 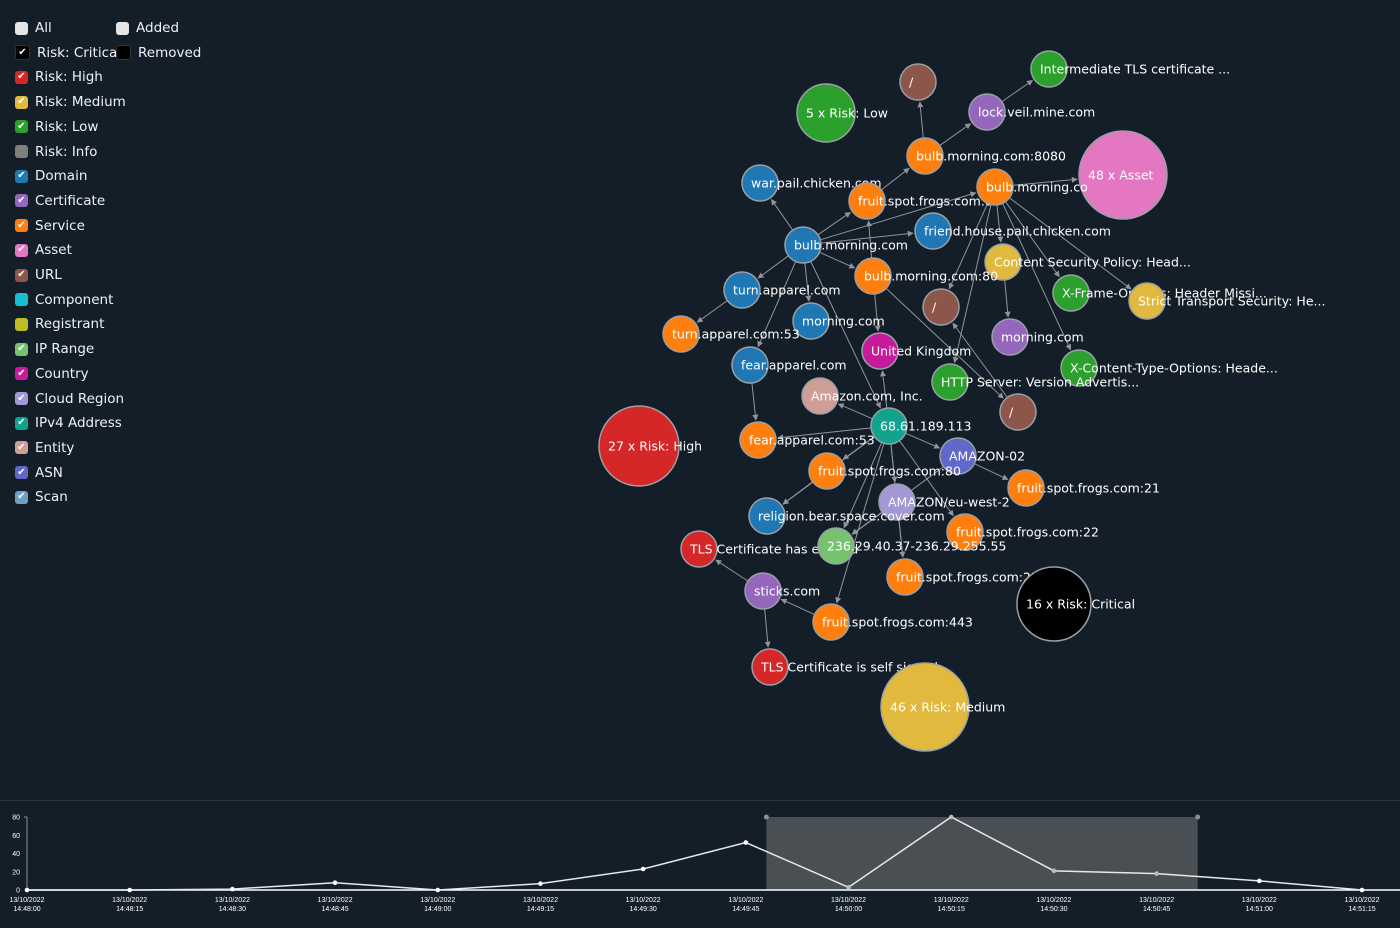 What do you see at coordinates (731, 334) in the screenshot?
I see `graph-node-turn53: turn.apparel.com:53` at bounding box center [731, 334].